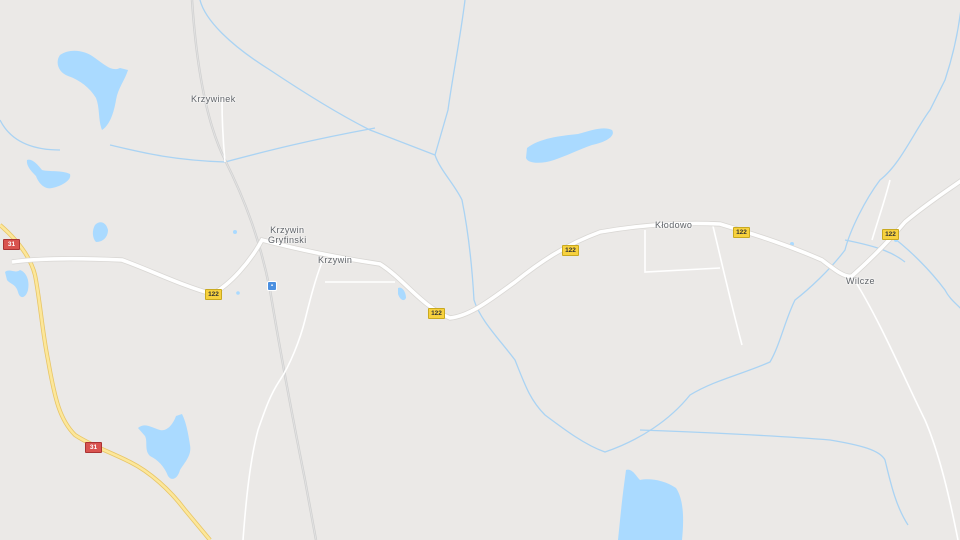 The height and width of the screenshot is (540, 960). Describe the element at coordinates (335, 260) in the screenshot. I see `label-krzywin: Krzywin` at that location.